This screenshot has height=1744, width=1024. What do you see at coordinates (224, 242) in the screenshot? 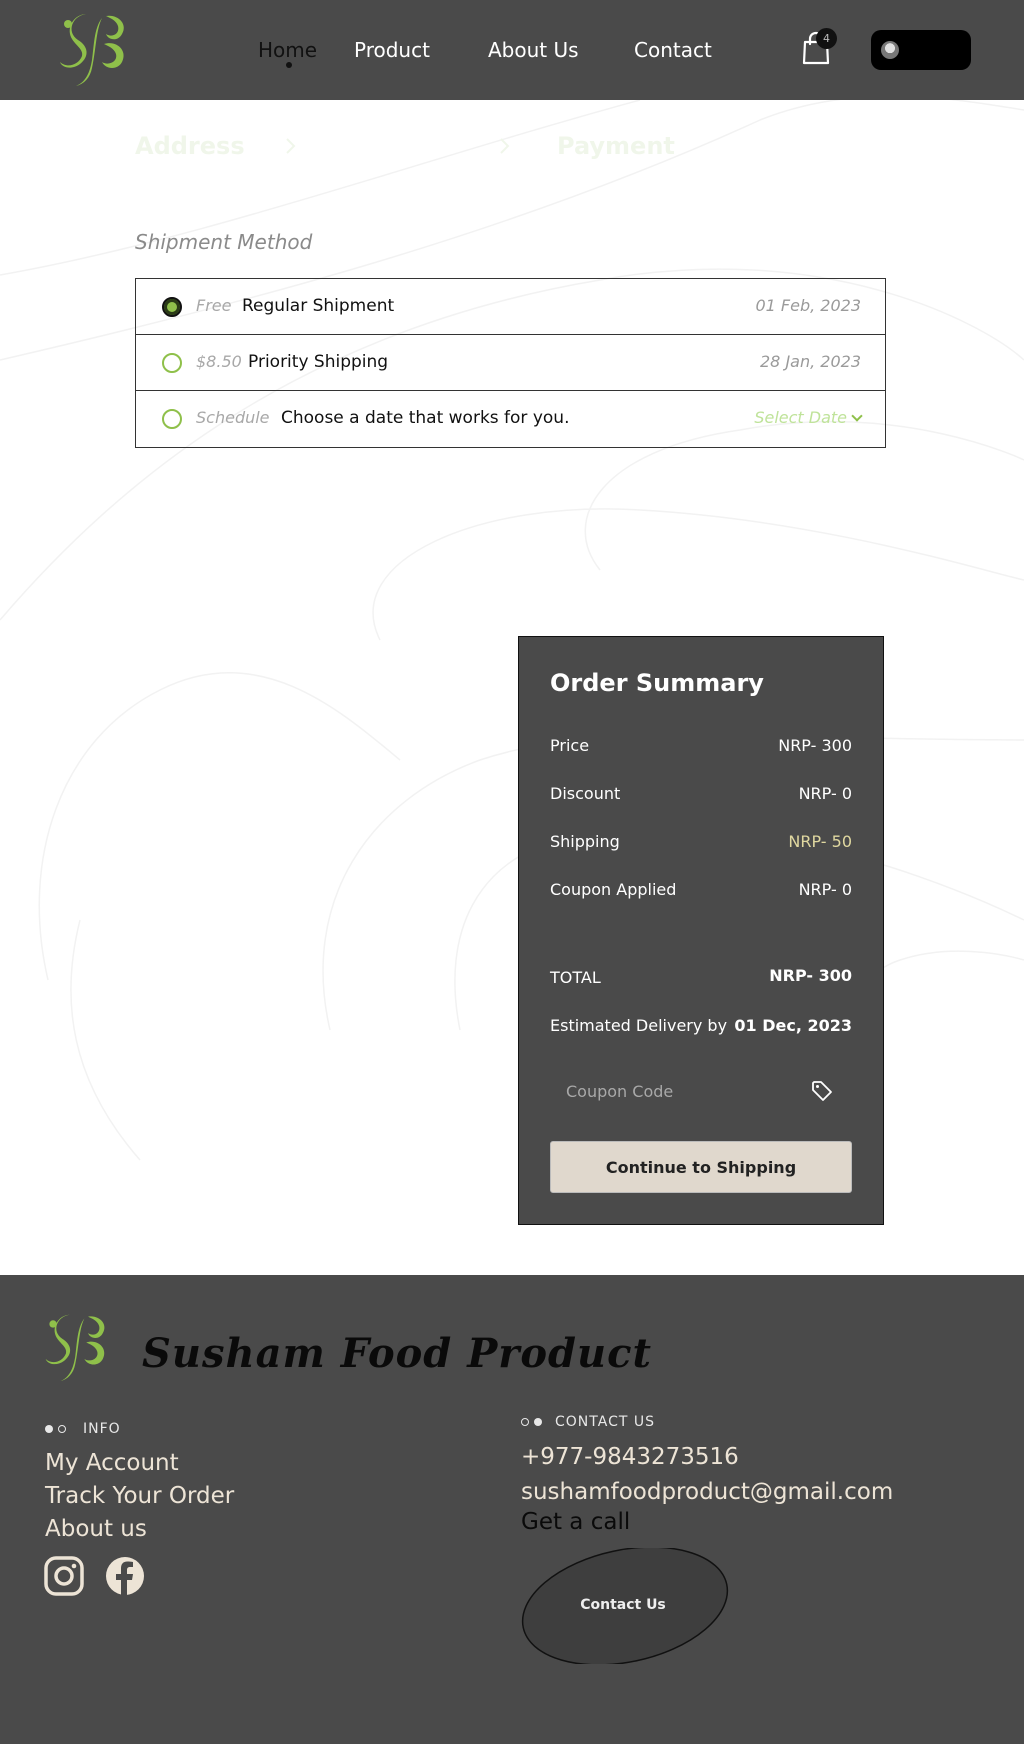
I see `shipment-method-title: Shipment Method` at bounding box center [224, 242].